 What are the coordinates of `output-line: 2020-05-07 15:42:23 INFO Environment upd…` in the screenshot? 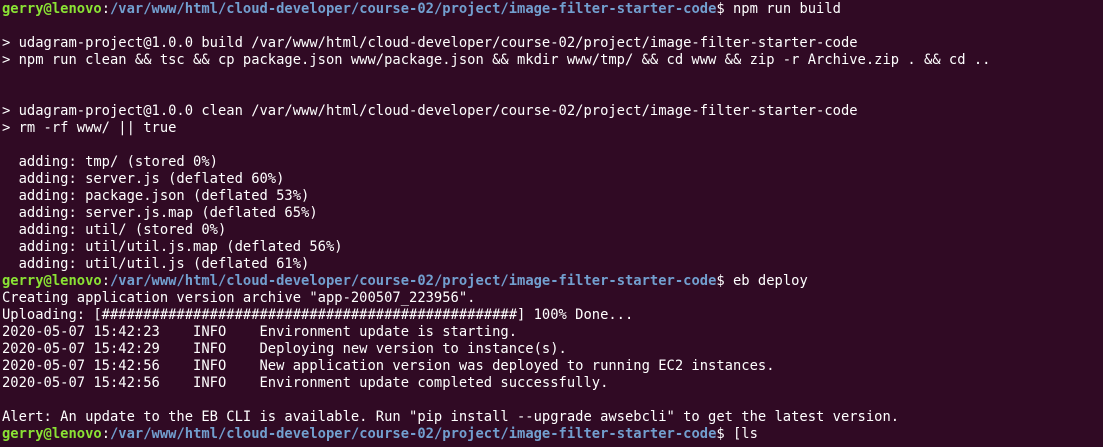 It's located at (259, 332).